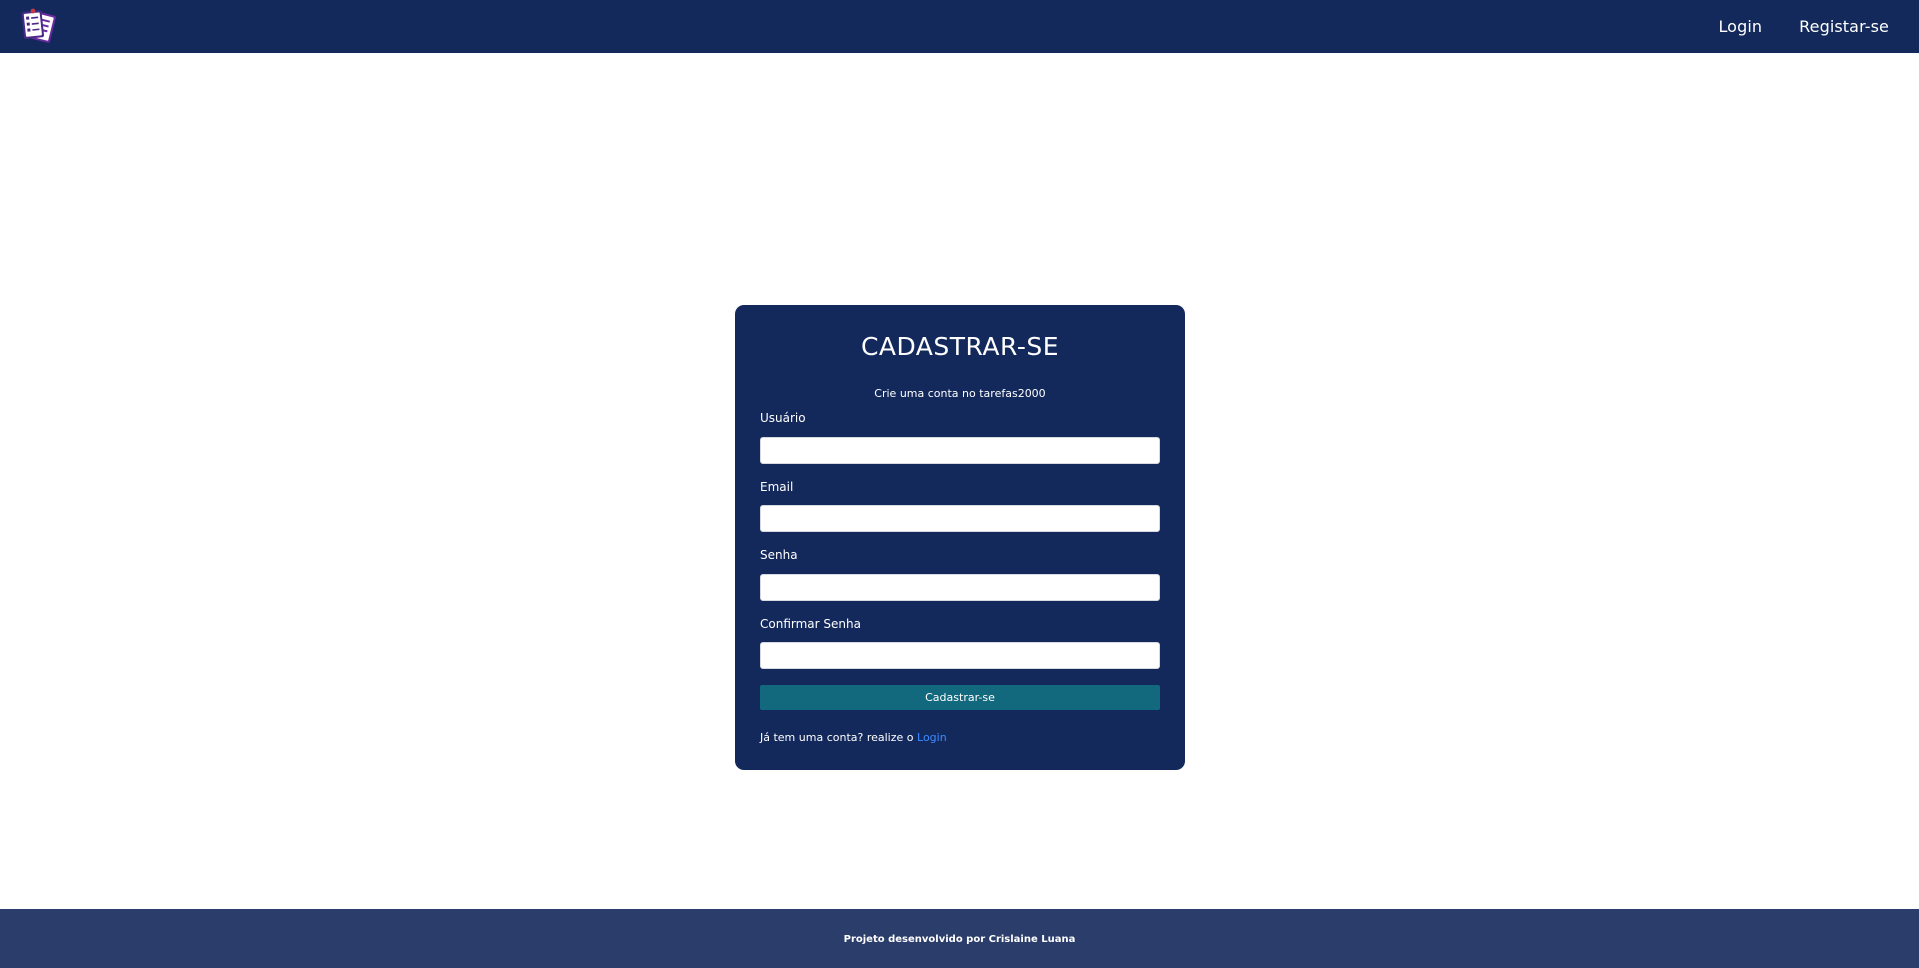 The height and width of the screenshot is (968, 1919). I want to click on nav-links: Login Registar-se, so click(1809, 26).